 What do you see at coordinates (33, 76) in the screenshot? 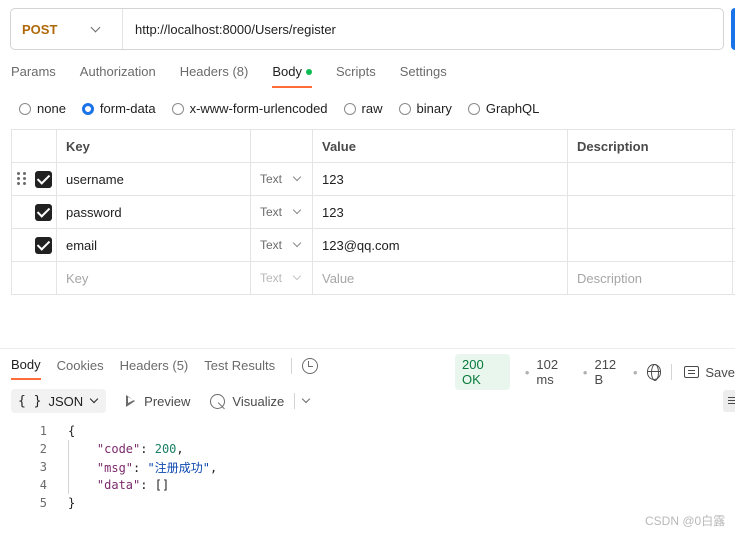
I see `tab-params: Params` at bounding box center [33, 76].